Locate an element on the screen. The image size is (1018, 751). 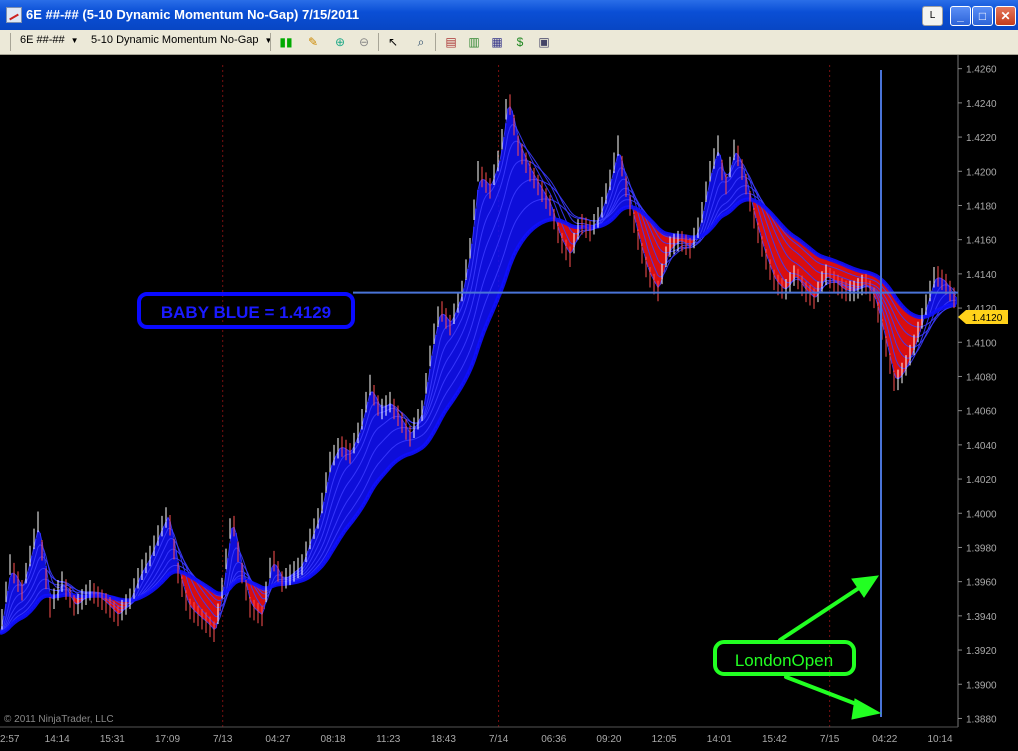
x-tick-label: 15:42 is located at coordinates (774, 739).